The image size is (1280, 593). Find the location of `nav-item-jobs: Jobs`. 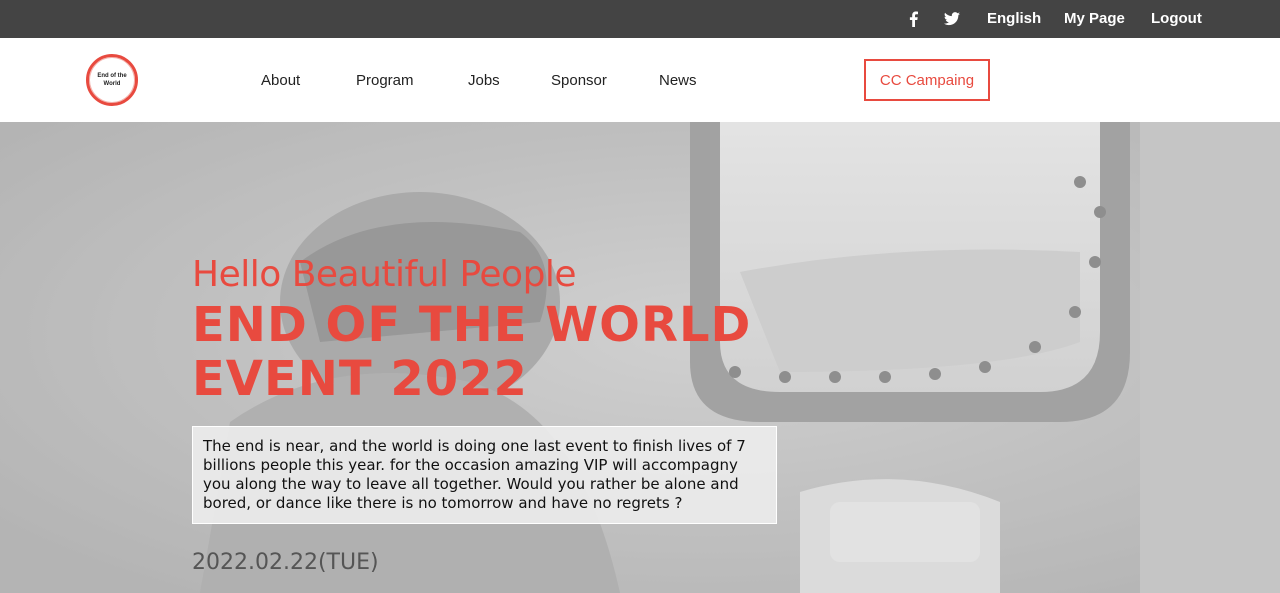

nav-item-jobs: Jobs is located at coordinates (484, 81).